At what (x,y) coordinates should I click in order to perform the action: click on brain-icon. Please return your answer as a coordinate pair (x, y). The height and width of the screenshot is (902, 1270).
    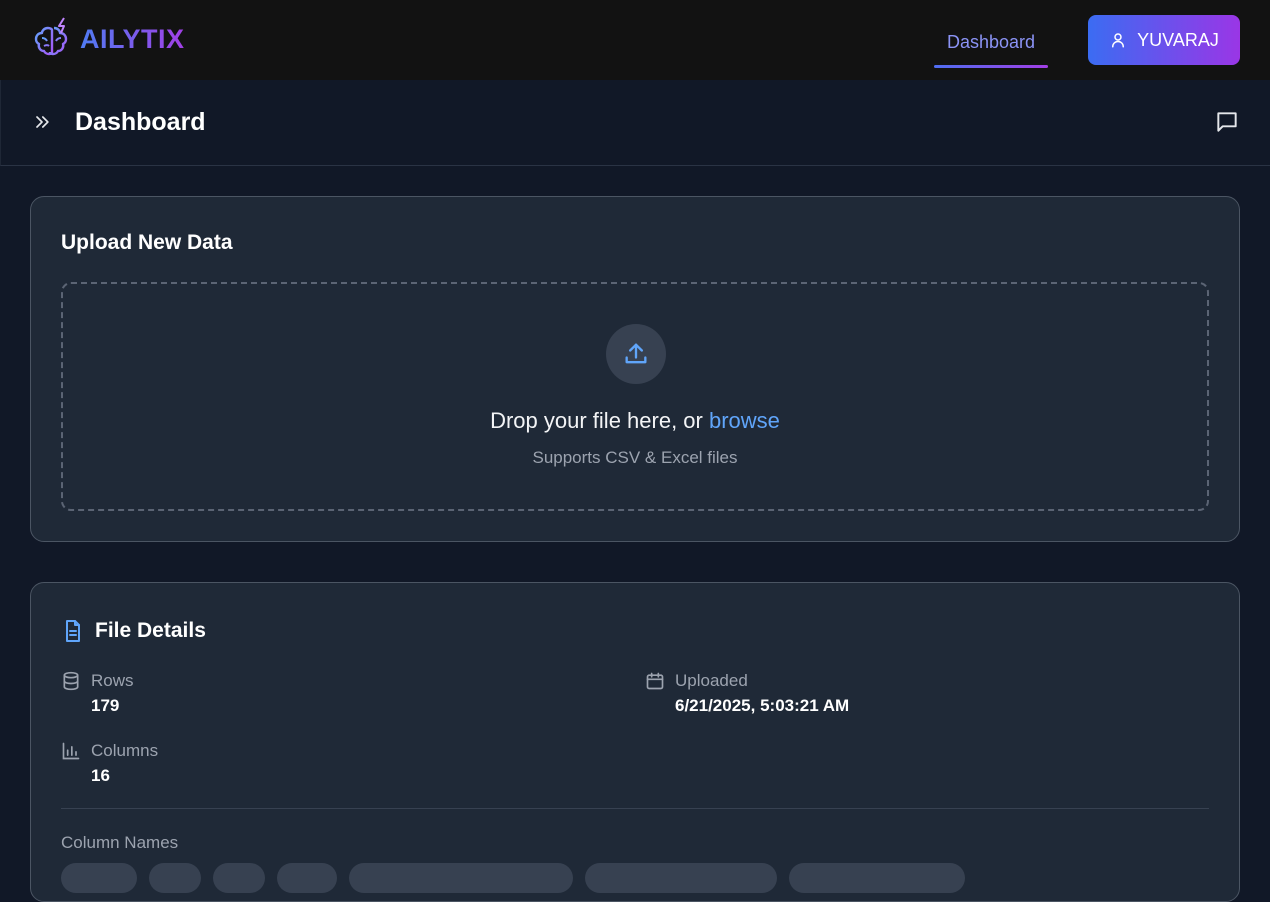
    Looking at the image, I should click on (51, 36).